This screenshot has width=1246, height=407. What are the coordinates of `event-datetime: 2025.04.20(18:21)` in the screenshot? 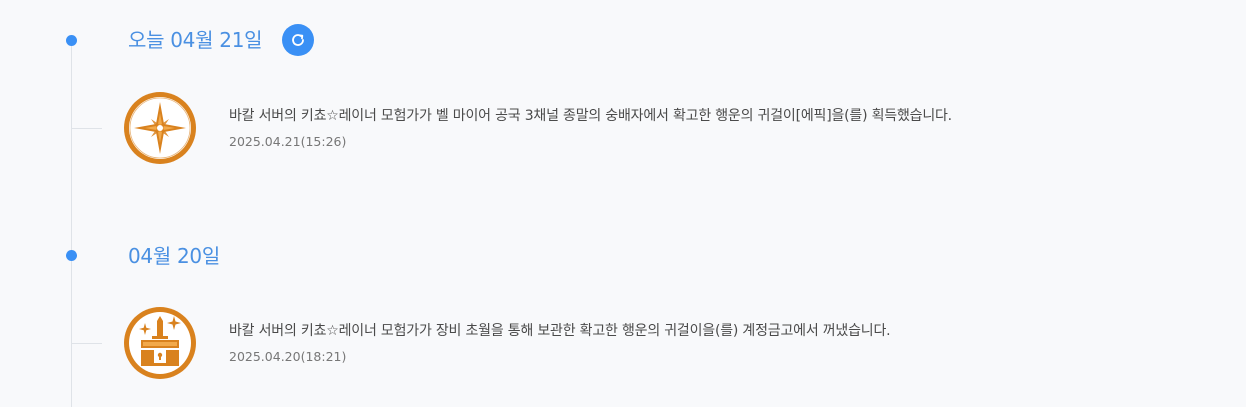 It's located at (288, 356).